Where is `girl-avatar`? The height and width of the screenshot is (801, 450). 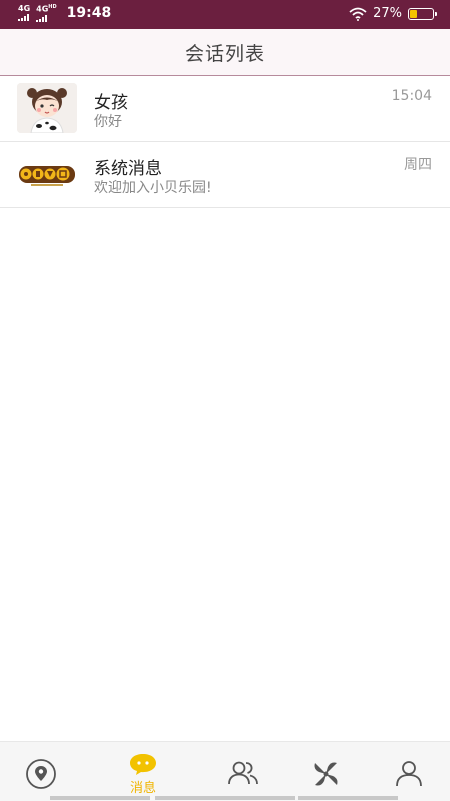 girl-avatar is located at coordinates (47, 108).